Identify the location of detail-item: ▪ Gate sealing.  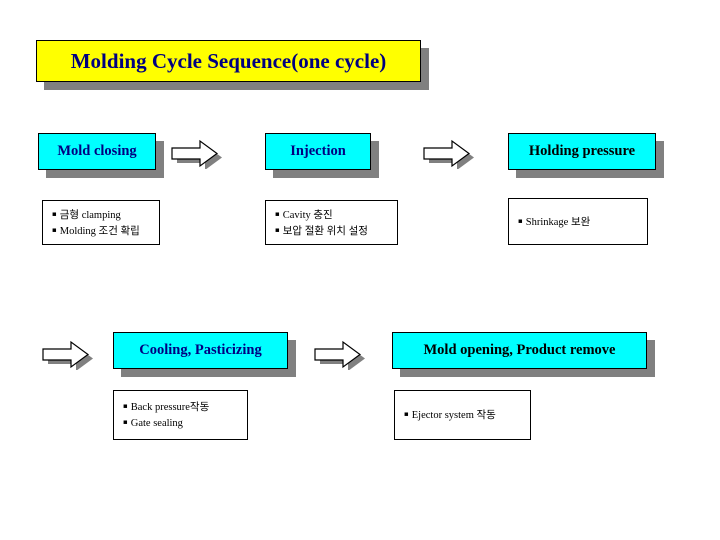
(180, 423).